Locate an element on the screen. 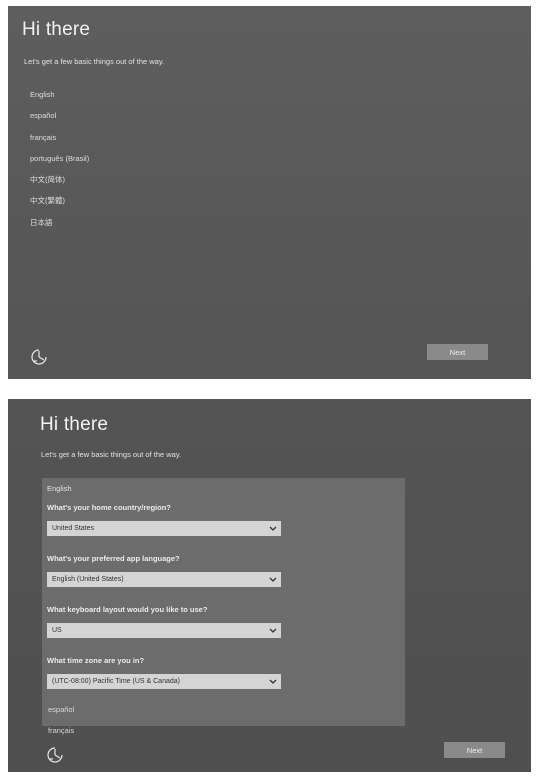 This screenshot has height=776, width=539. app-language-value: English (United States) is located at coordinates (88, 579).